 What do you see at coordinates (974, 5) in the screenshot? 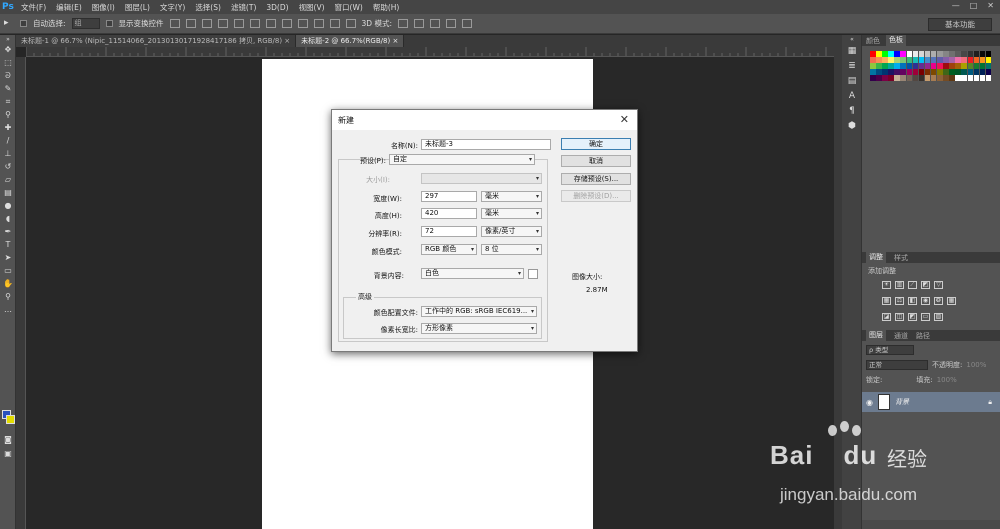
I see `maximize-button: □` at bounding box center [974, 5].